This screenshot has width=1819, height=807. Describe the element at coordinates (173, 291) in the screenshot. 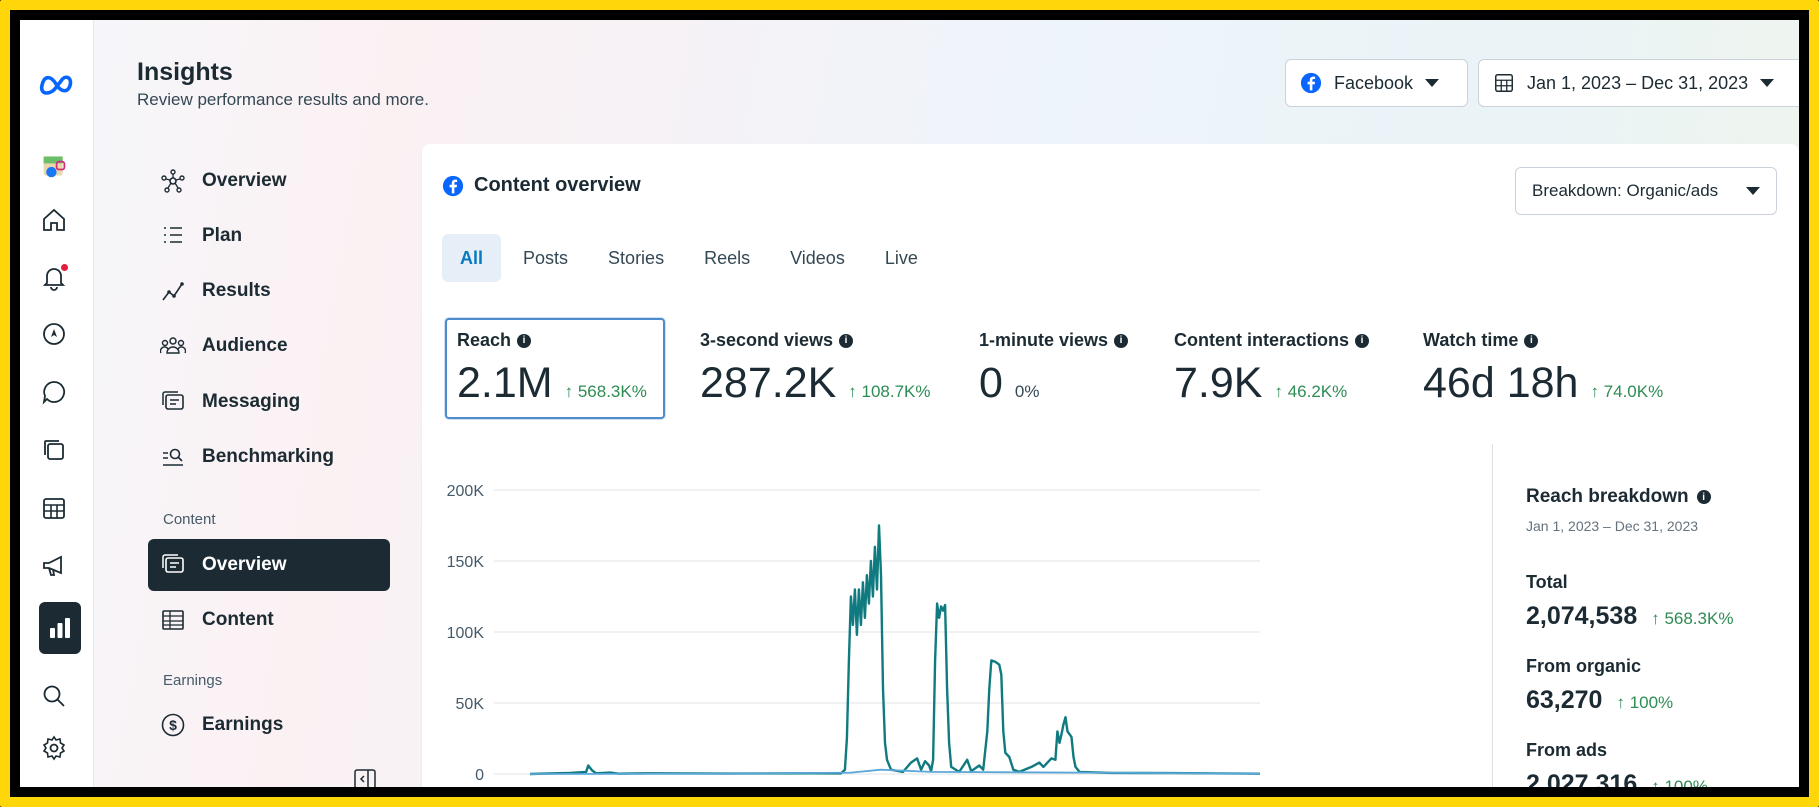

I see `results-icon` at that location.